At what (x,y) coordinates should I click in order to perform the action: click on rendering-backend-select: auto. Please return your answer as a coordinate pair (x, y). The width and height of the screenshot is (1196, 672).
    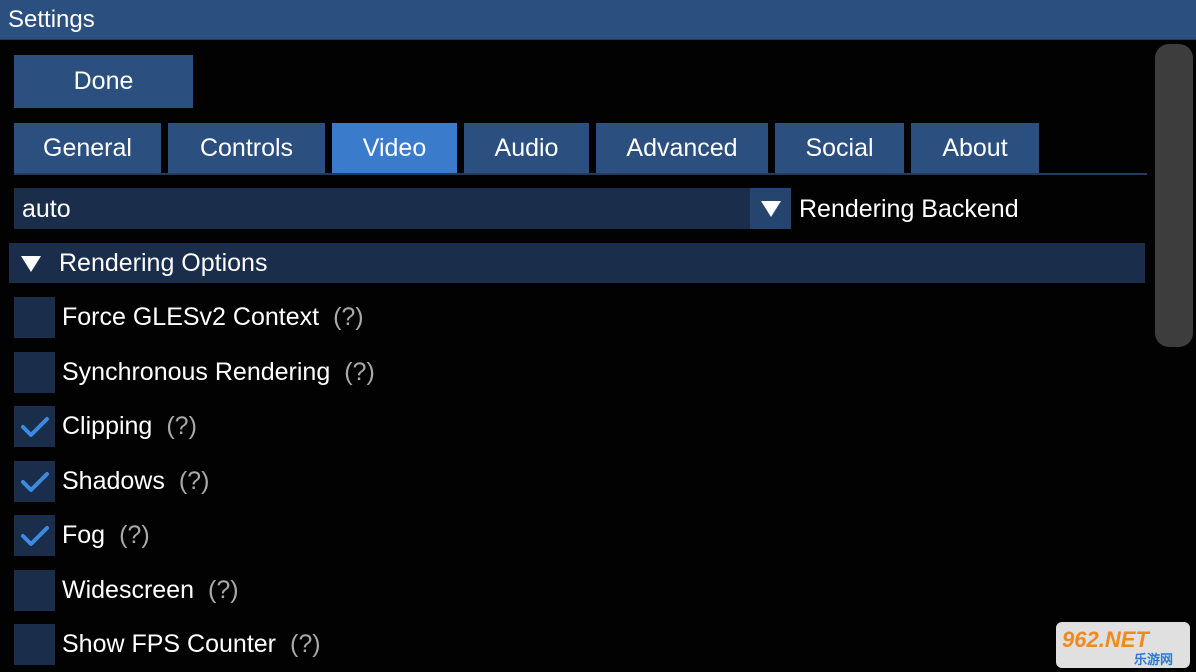
    Looking at the image, I should click on (382, 208).